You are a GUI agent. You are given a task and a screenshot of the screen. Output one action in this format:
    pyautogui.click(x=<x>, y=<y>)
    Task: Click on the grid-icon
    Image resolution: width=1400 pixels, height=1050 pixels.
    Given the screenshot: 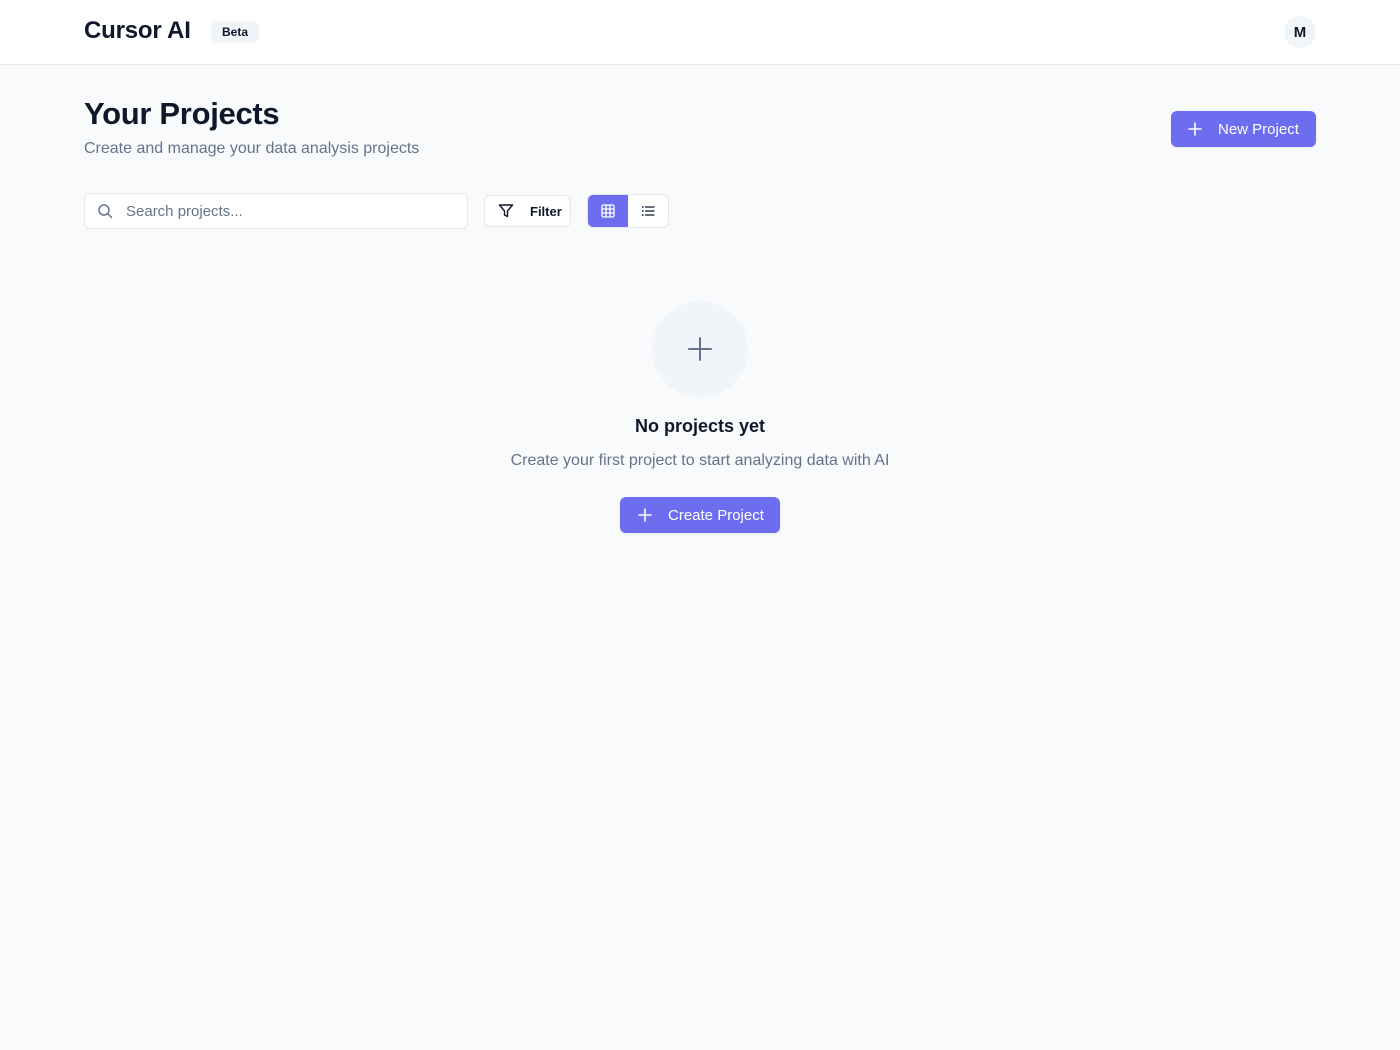 What is the action you would take?
    pyautogui.click(x=608, y=211)
    